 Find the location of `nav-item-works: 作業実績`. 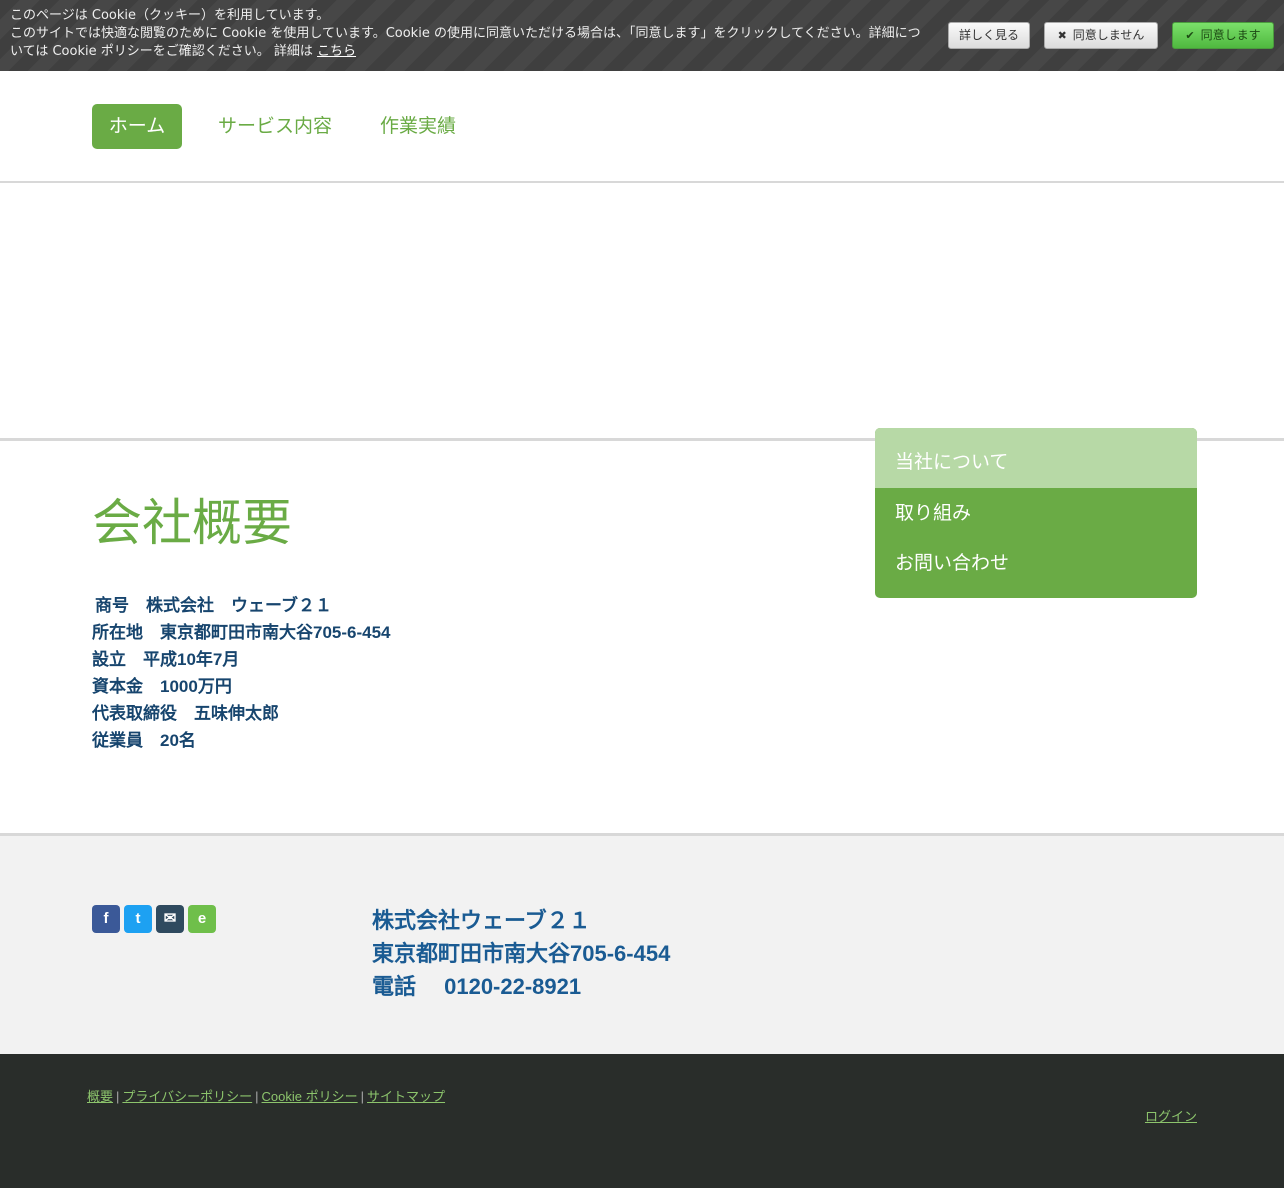

nav-item-works: 作業実績 is located at coordinates (418, 126).